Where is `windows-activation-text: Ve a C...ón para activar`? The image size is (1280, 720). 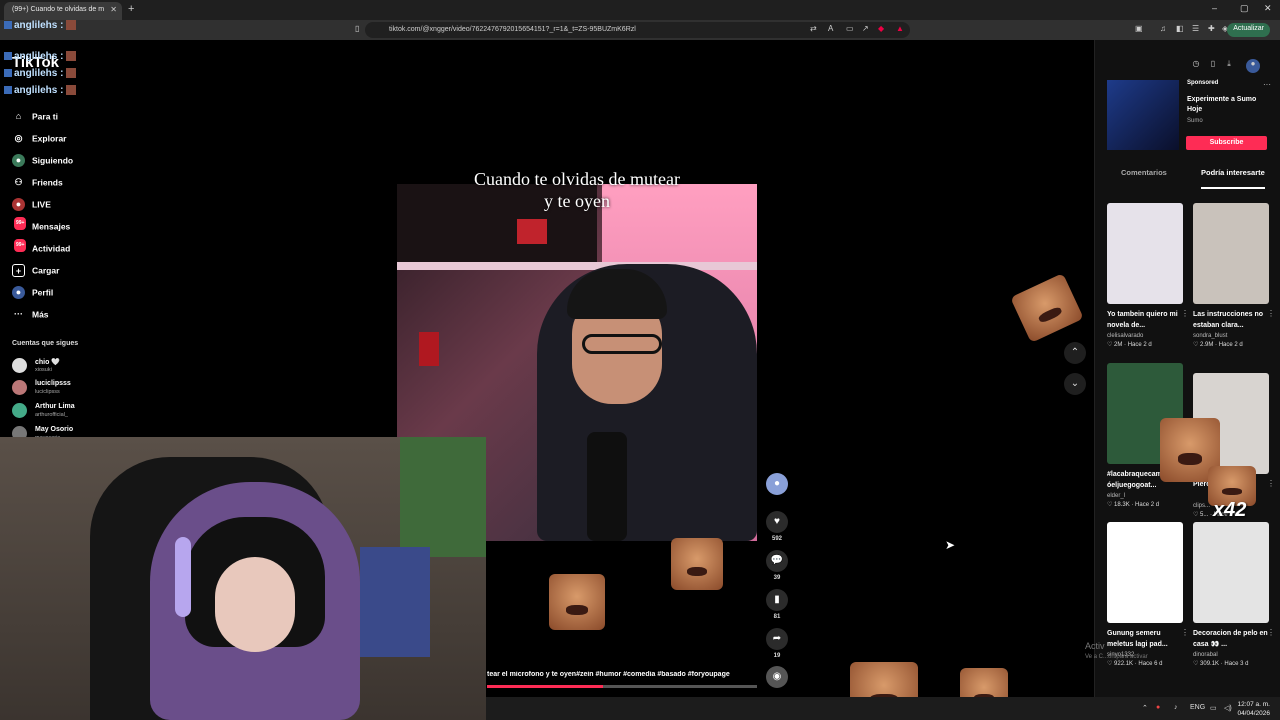 windows-activation-text: Ve a C...ón para activar is located at coordinates (1116, 657).